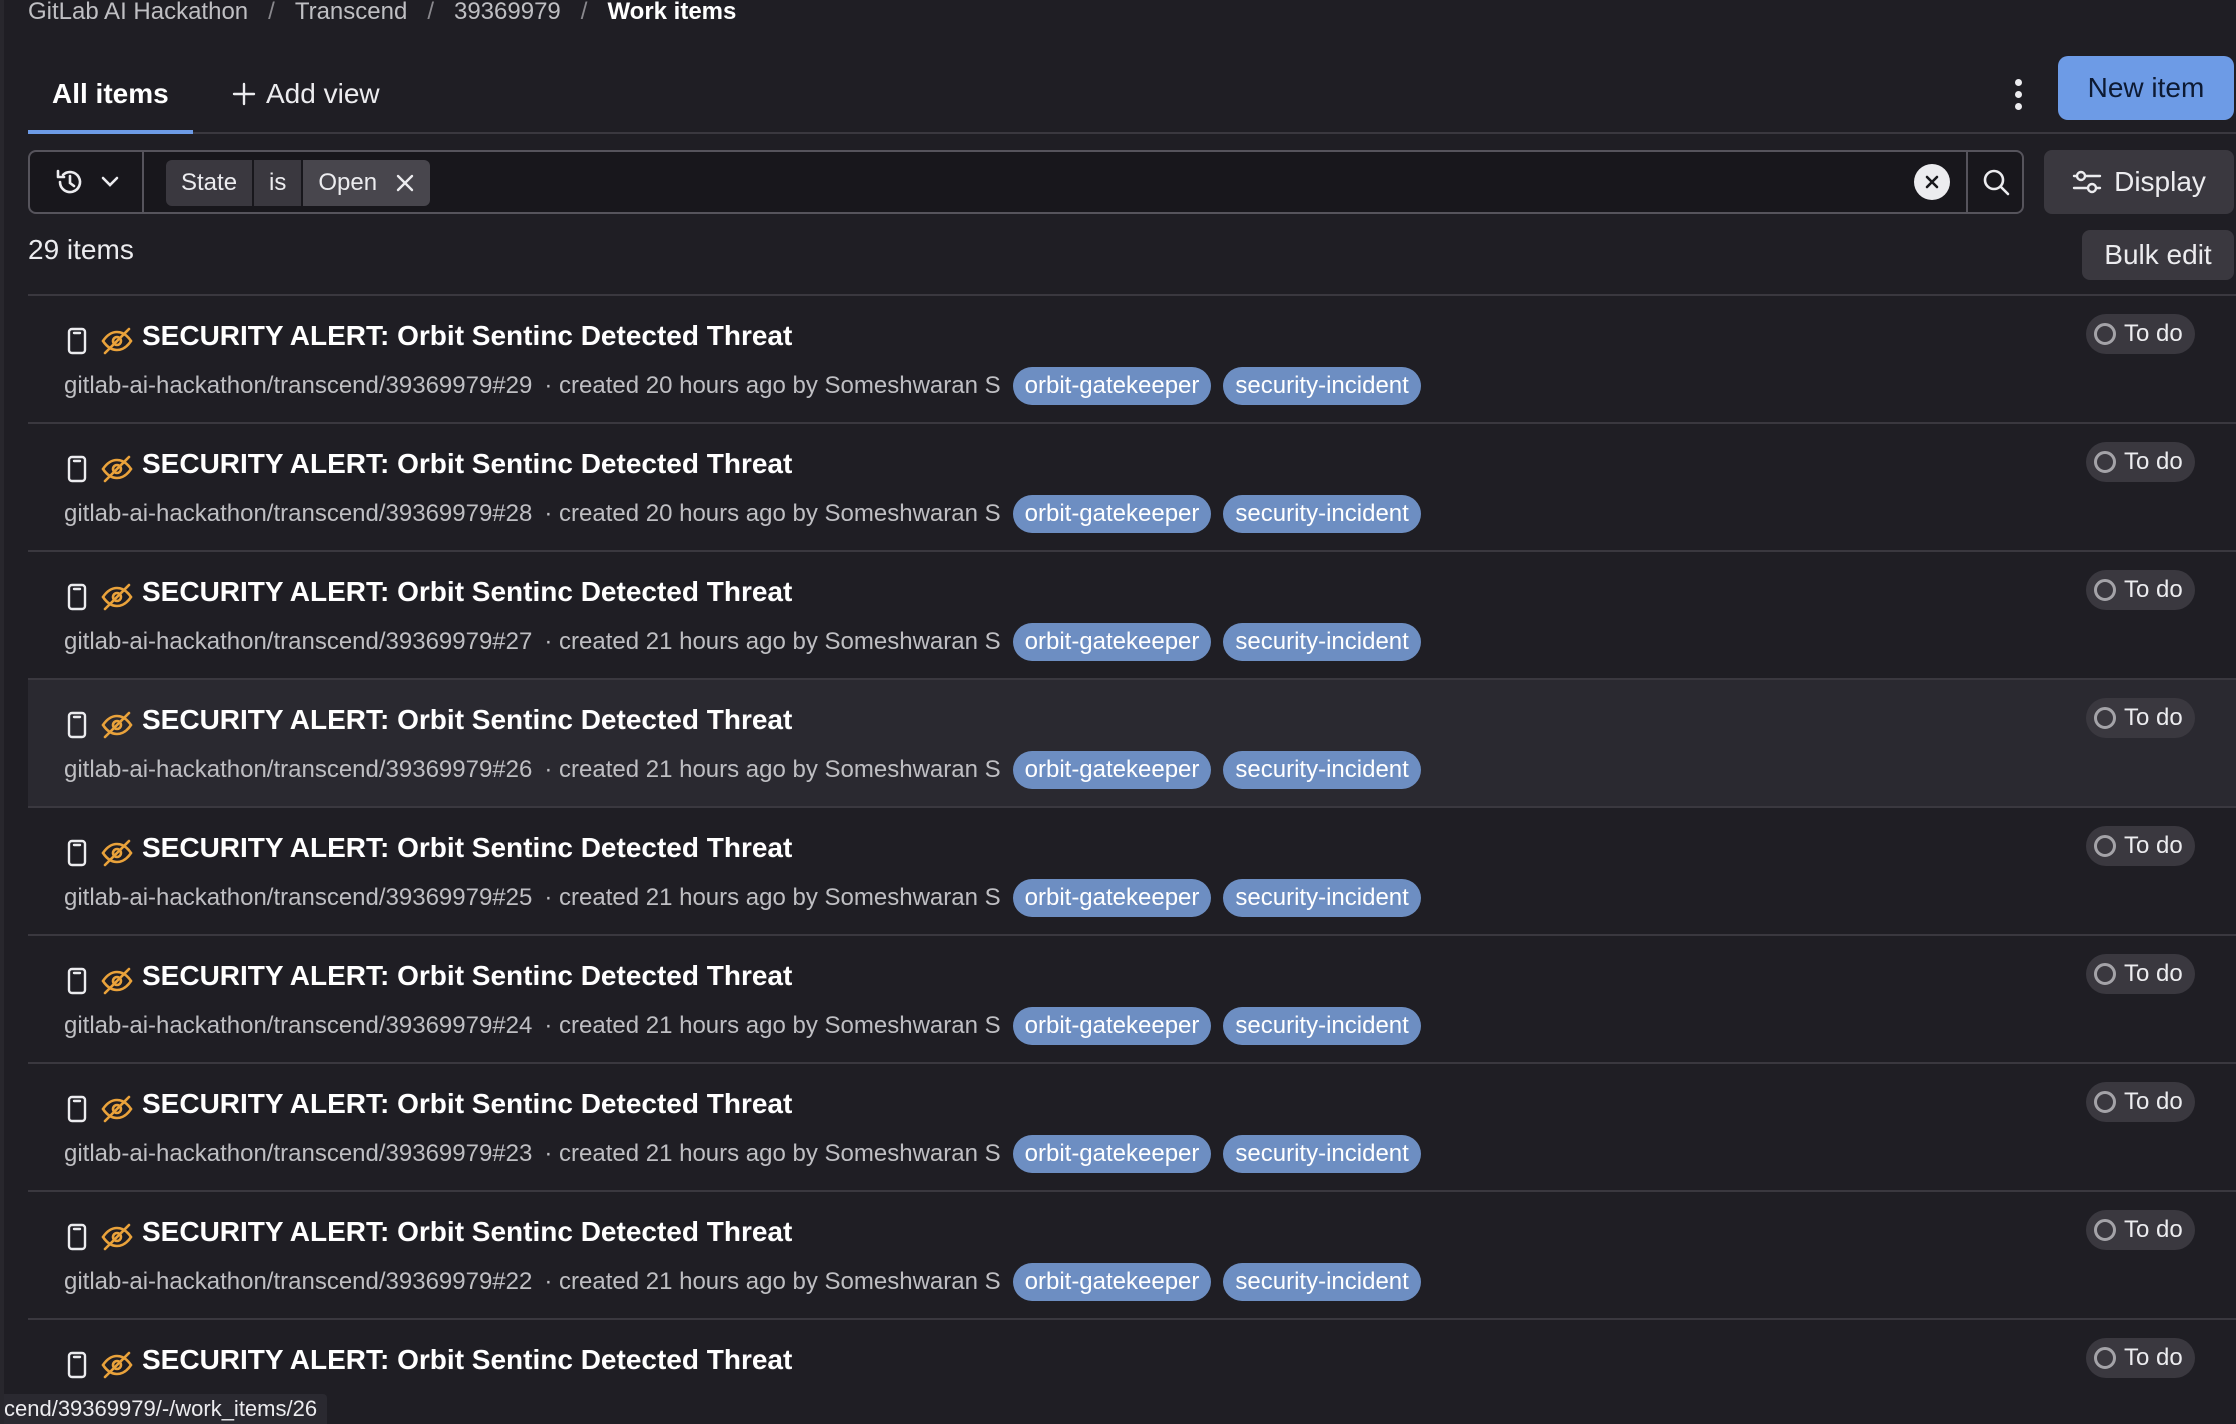 Image resolution: width=2236 pixels, height=1424 pixels. Describe the element at coordinates (2139, 182) in the screenshot. I see `display-options-button: Display` at that location.